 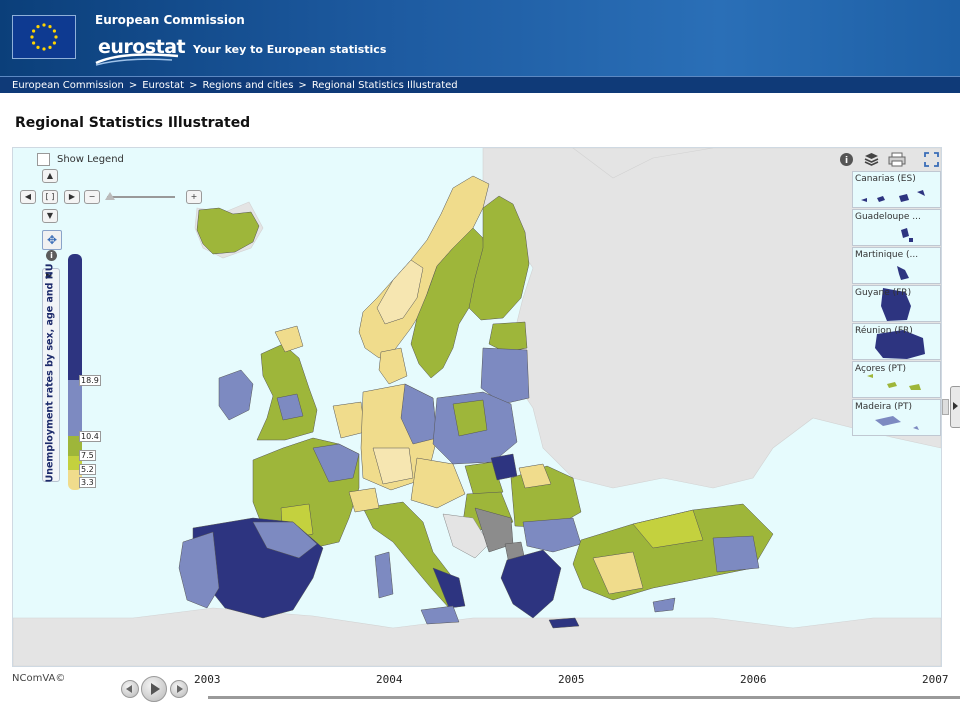 I want to click on breadcrumb-item: Eurostat, so click(x=163, y=85).